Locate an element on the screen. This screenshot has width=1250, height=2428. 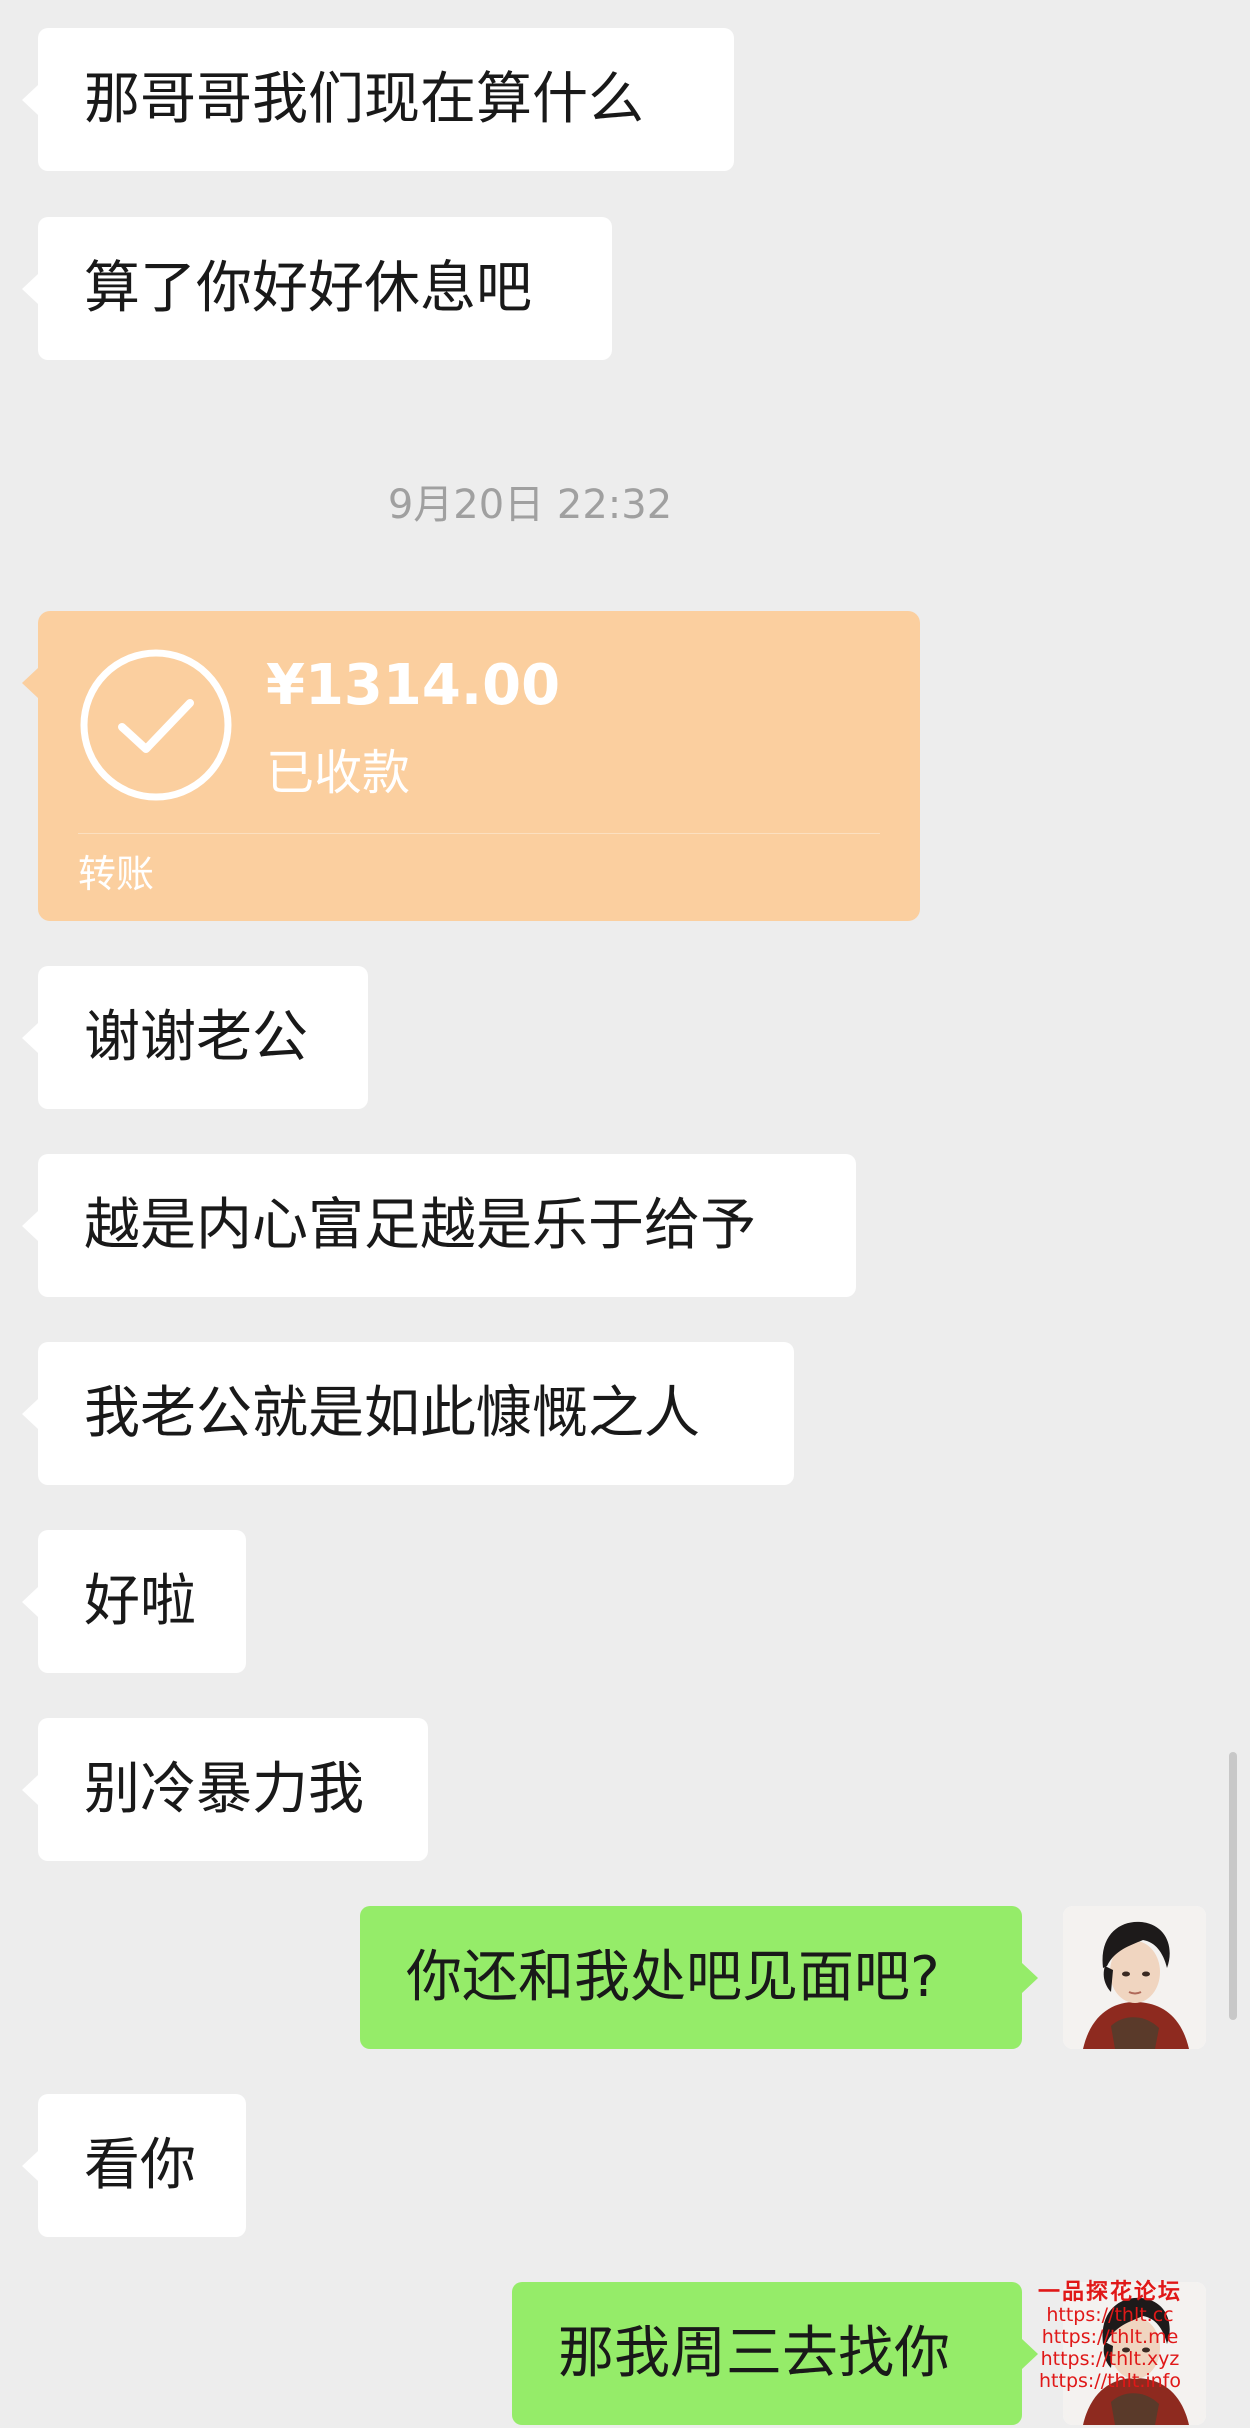
message-text: 别冷暴力我 is located at coordinates (224, 1789).